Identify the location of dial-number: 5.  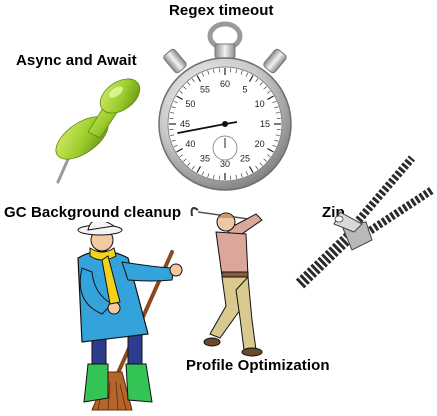
(244, 89).